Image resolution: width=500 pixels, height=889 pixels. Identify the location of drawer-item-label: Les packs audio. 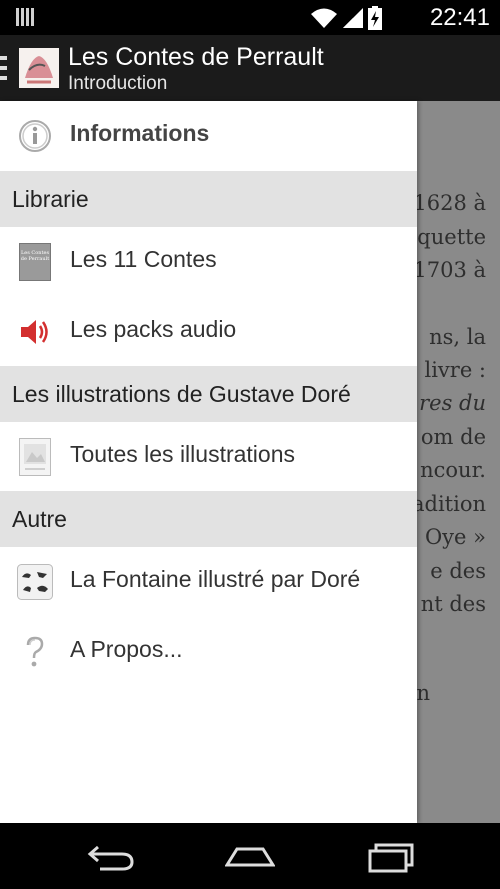
(153, 329).